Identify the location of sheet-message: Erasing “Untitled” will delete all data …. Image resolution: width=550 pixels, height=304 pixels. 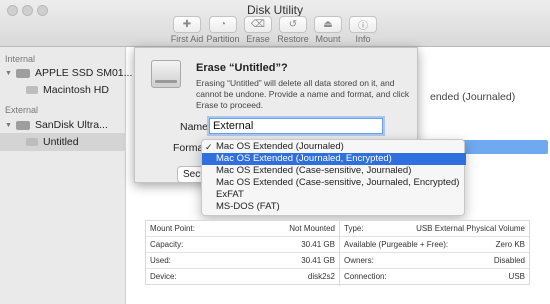
(303, 94).